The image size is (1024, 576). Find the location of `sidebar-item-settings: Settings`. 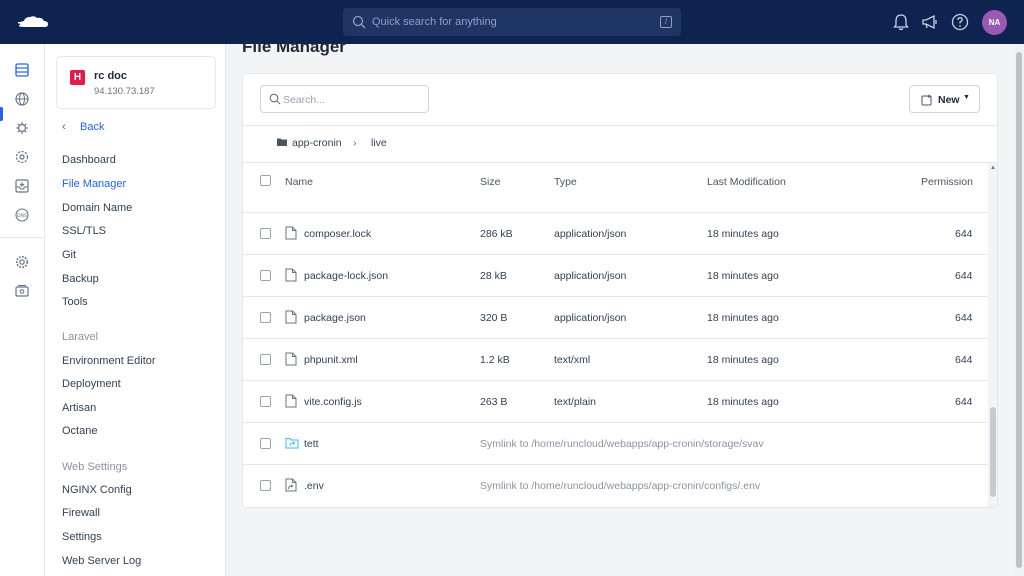

sidebar-item-settings: Settings is located at coordinates (82, 537).